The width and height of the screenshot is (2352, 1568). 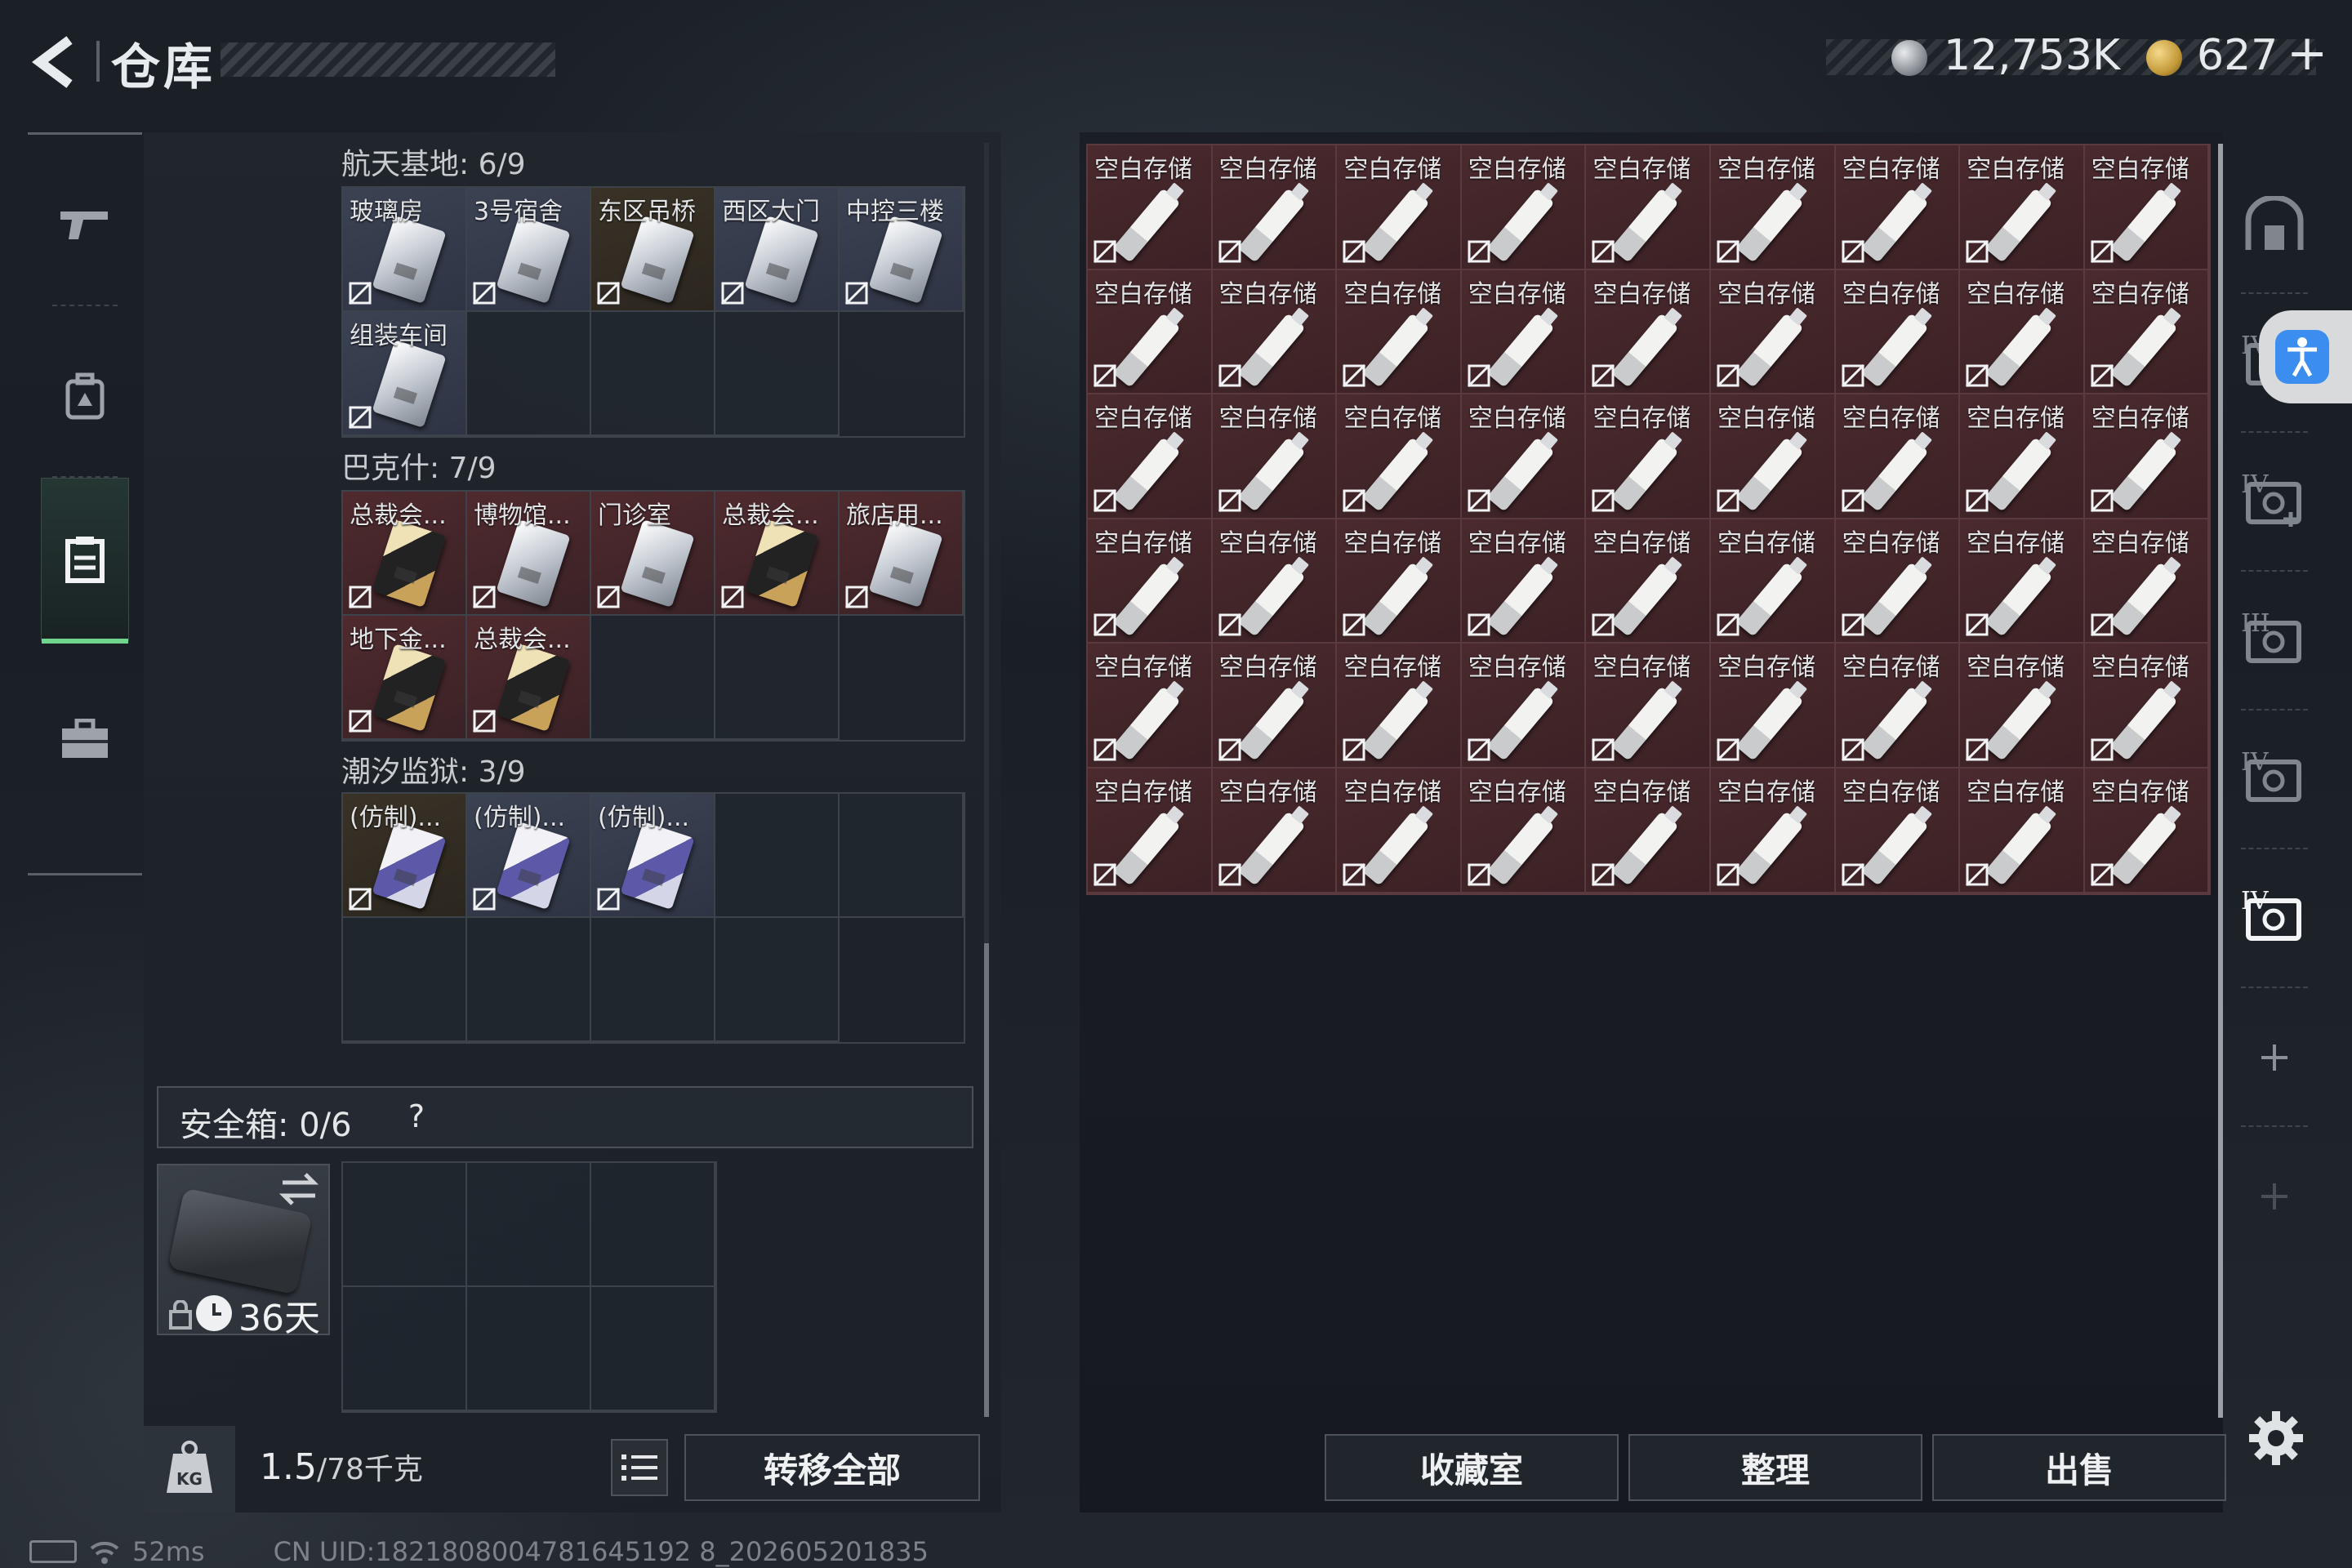 What do you see at coordinates (1472, 1467) in the screenshot?
I see `collection-room-button: 收藏室` at bounding box center [1472, 1467].